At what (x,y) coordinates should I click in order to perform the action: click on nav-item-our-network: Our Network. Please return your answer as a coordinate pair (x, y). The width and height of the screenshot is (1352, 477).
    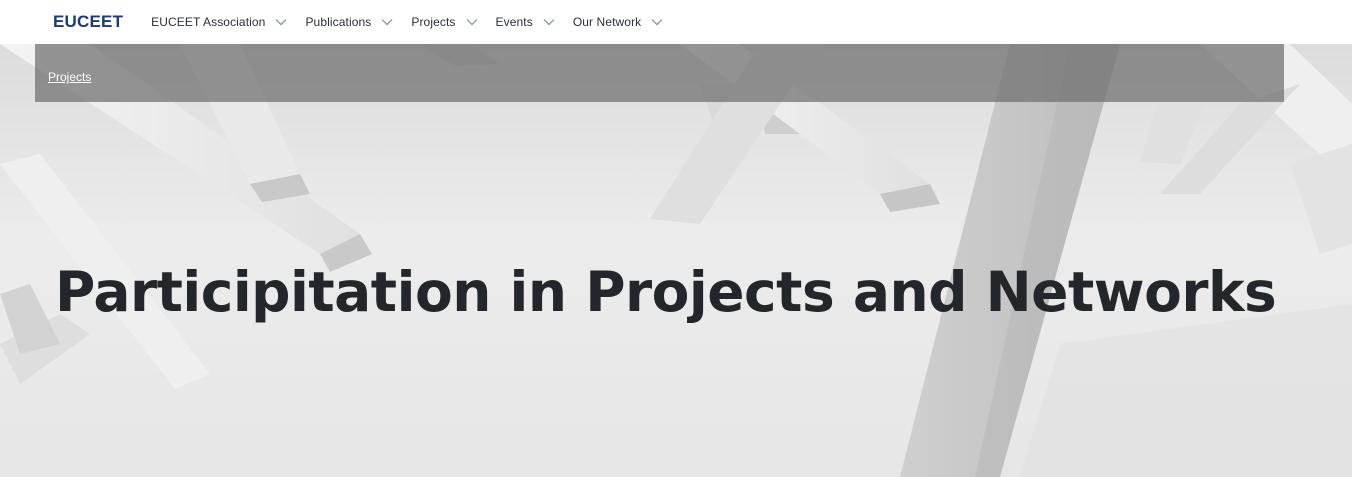
    Looking at the image, I should click on (618, 22).